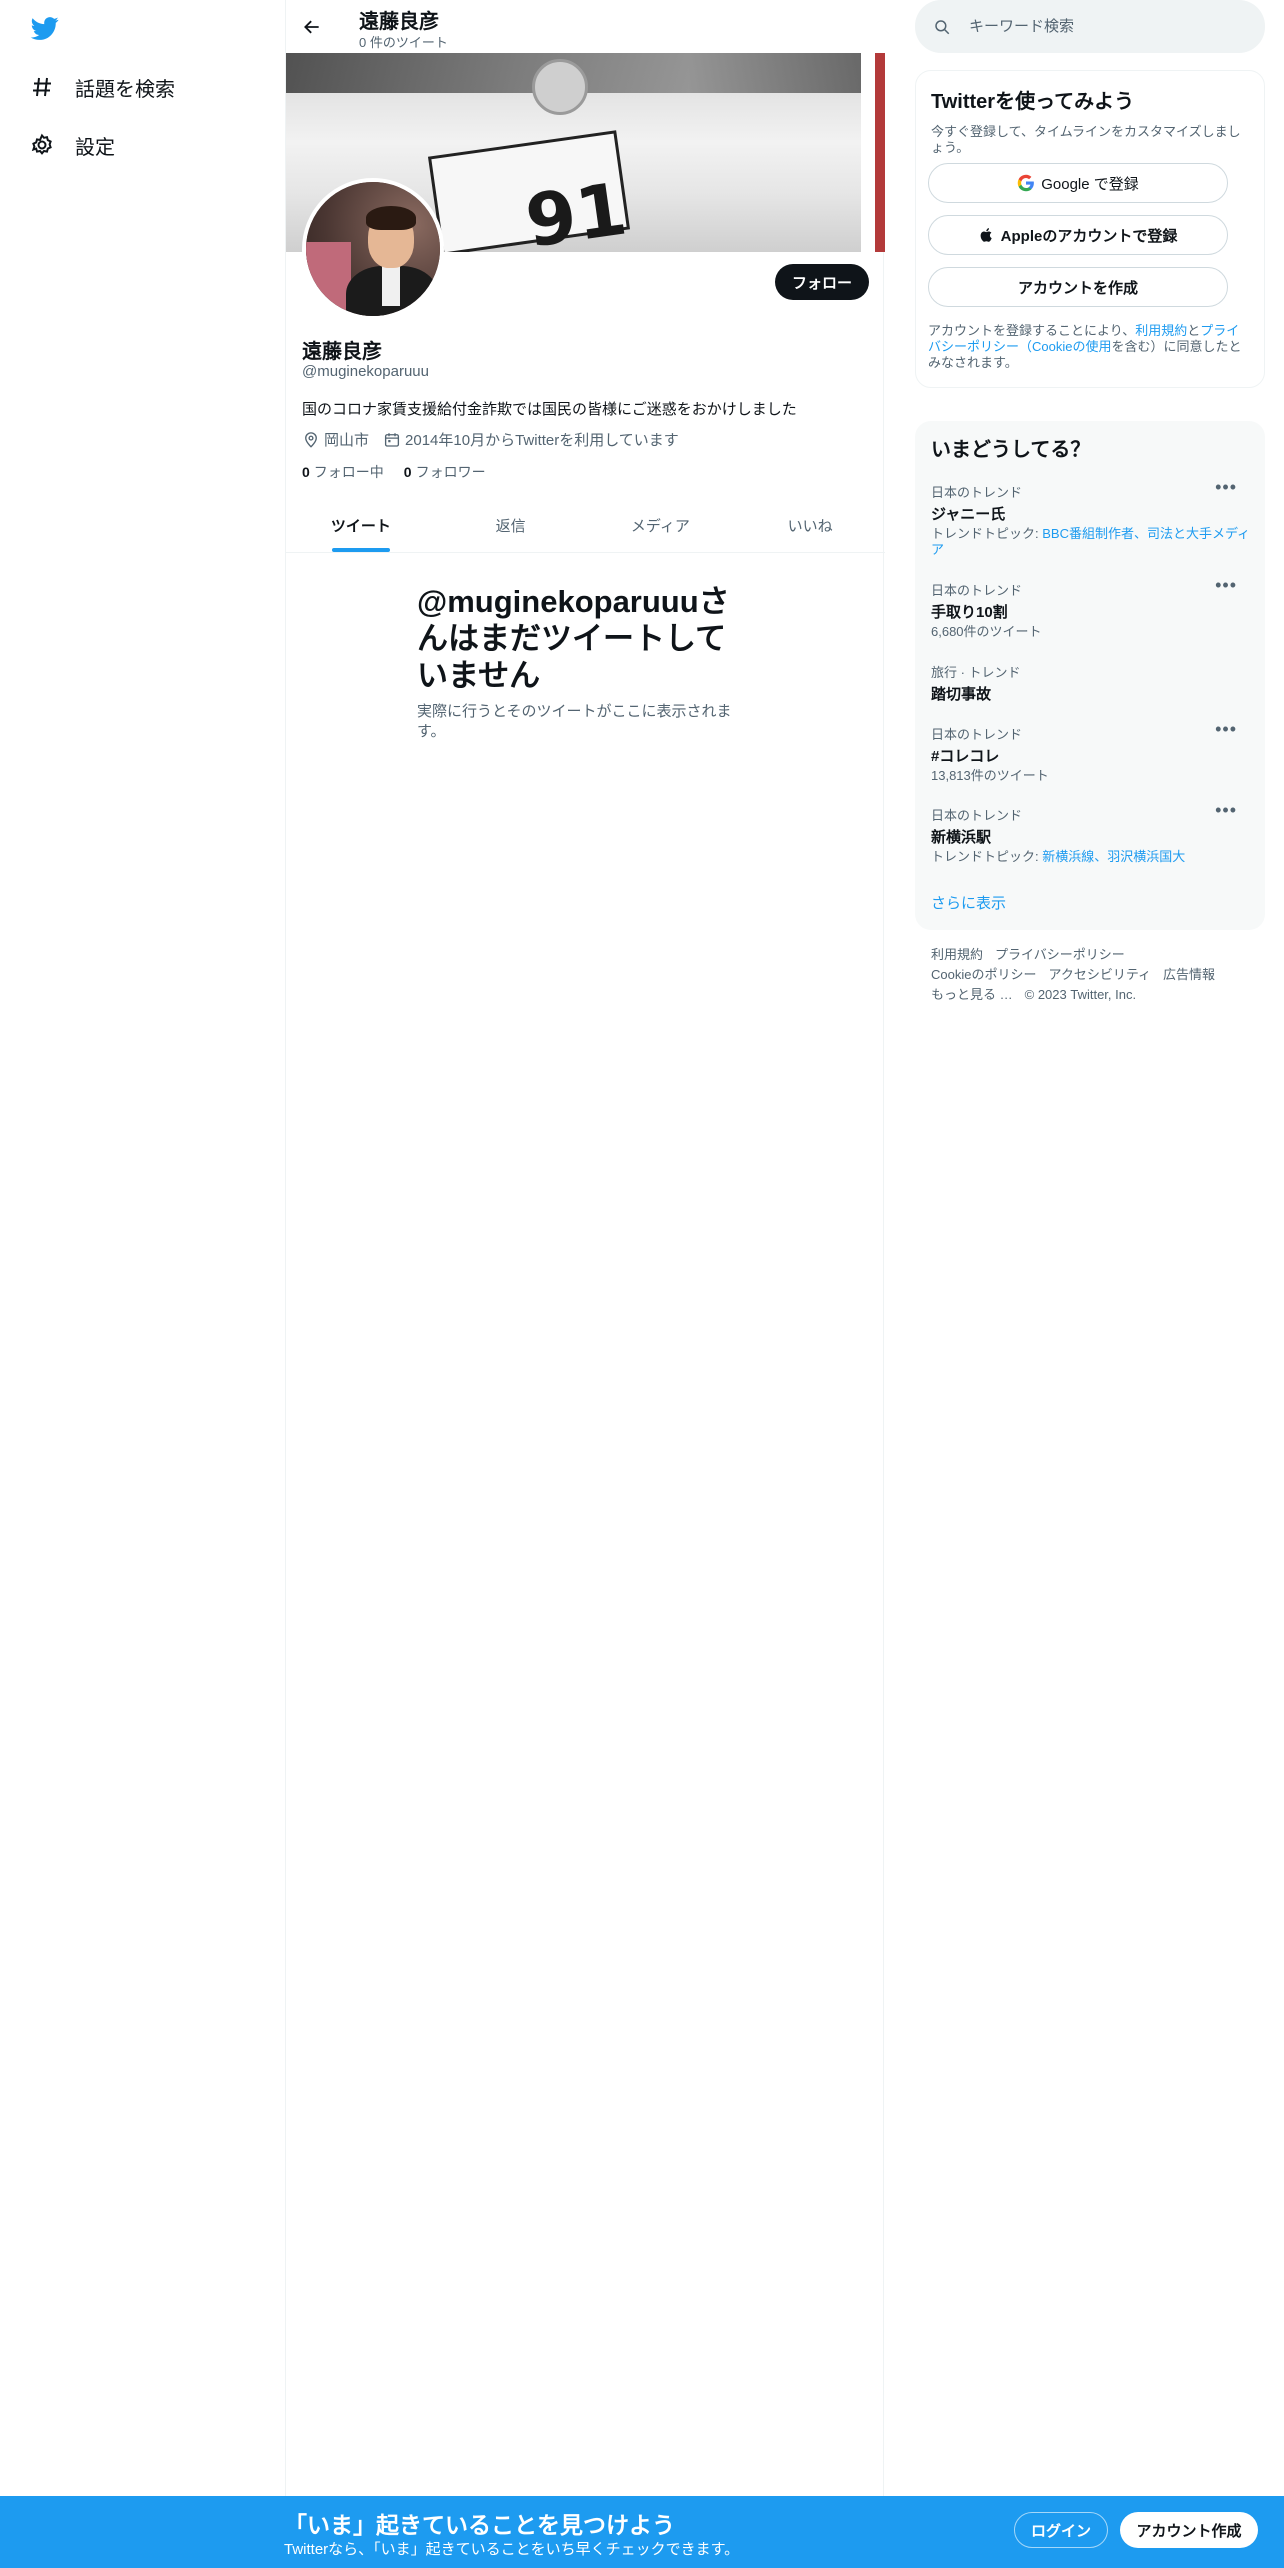  I want to click on profile-location: 岡山市, so click(335, 439).